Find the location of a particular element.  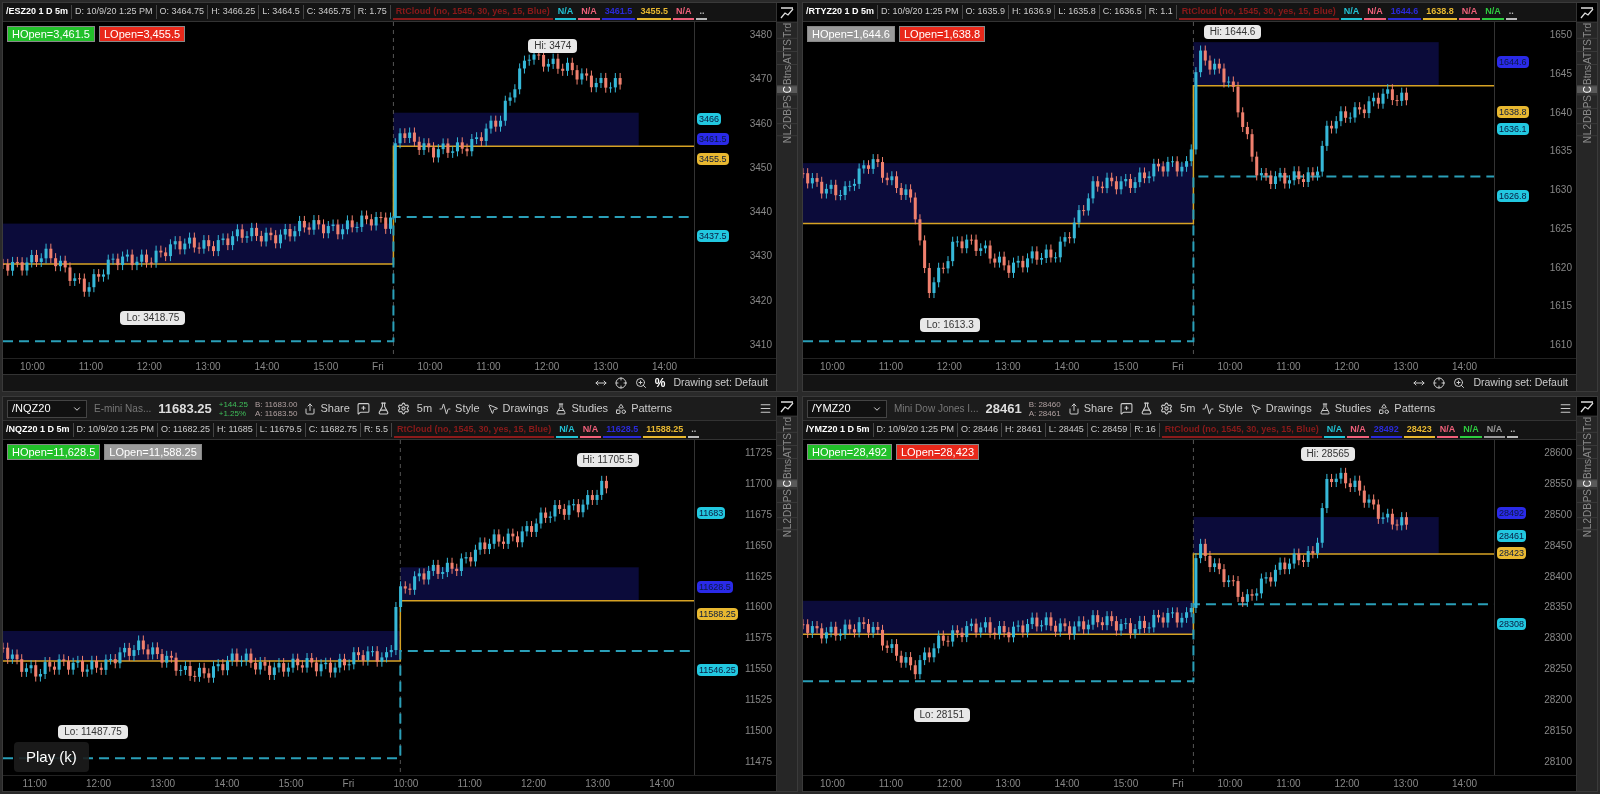

last-price: 11683.25 is located at coordinates (185, 408).